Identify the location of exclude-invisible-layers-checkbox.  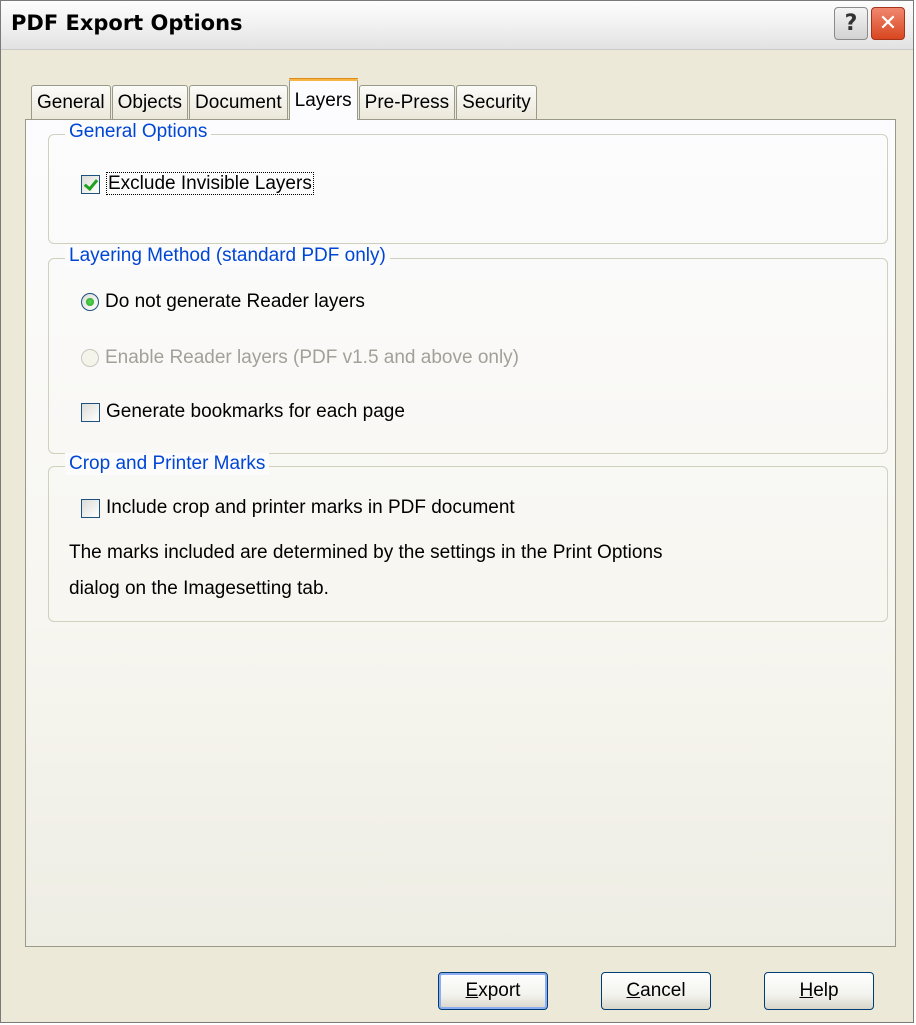
(90, 184).